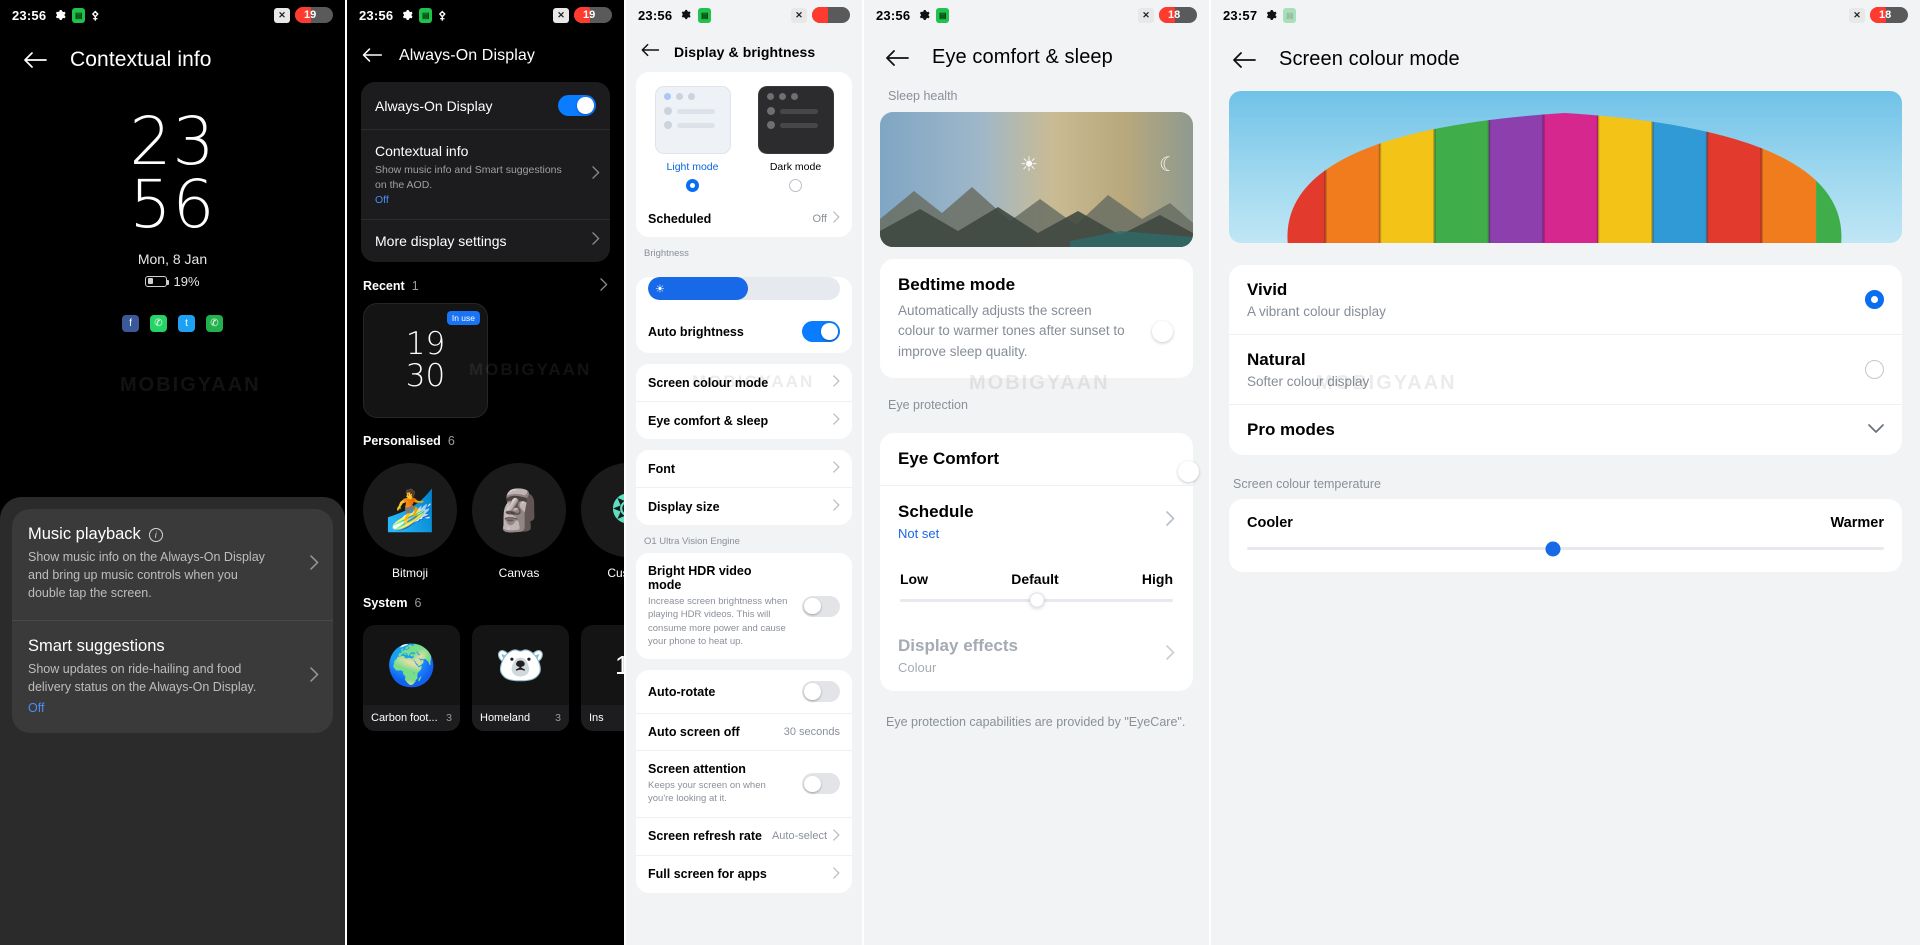 The width and height of the screenshot is (1920, 945). What do you see at coordinates (1157, 578) in the screenshot?
I see `level-high-label: High` at bounding box center [1157, 578].